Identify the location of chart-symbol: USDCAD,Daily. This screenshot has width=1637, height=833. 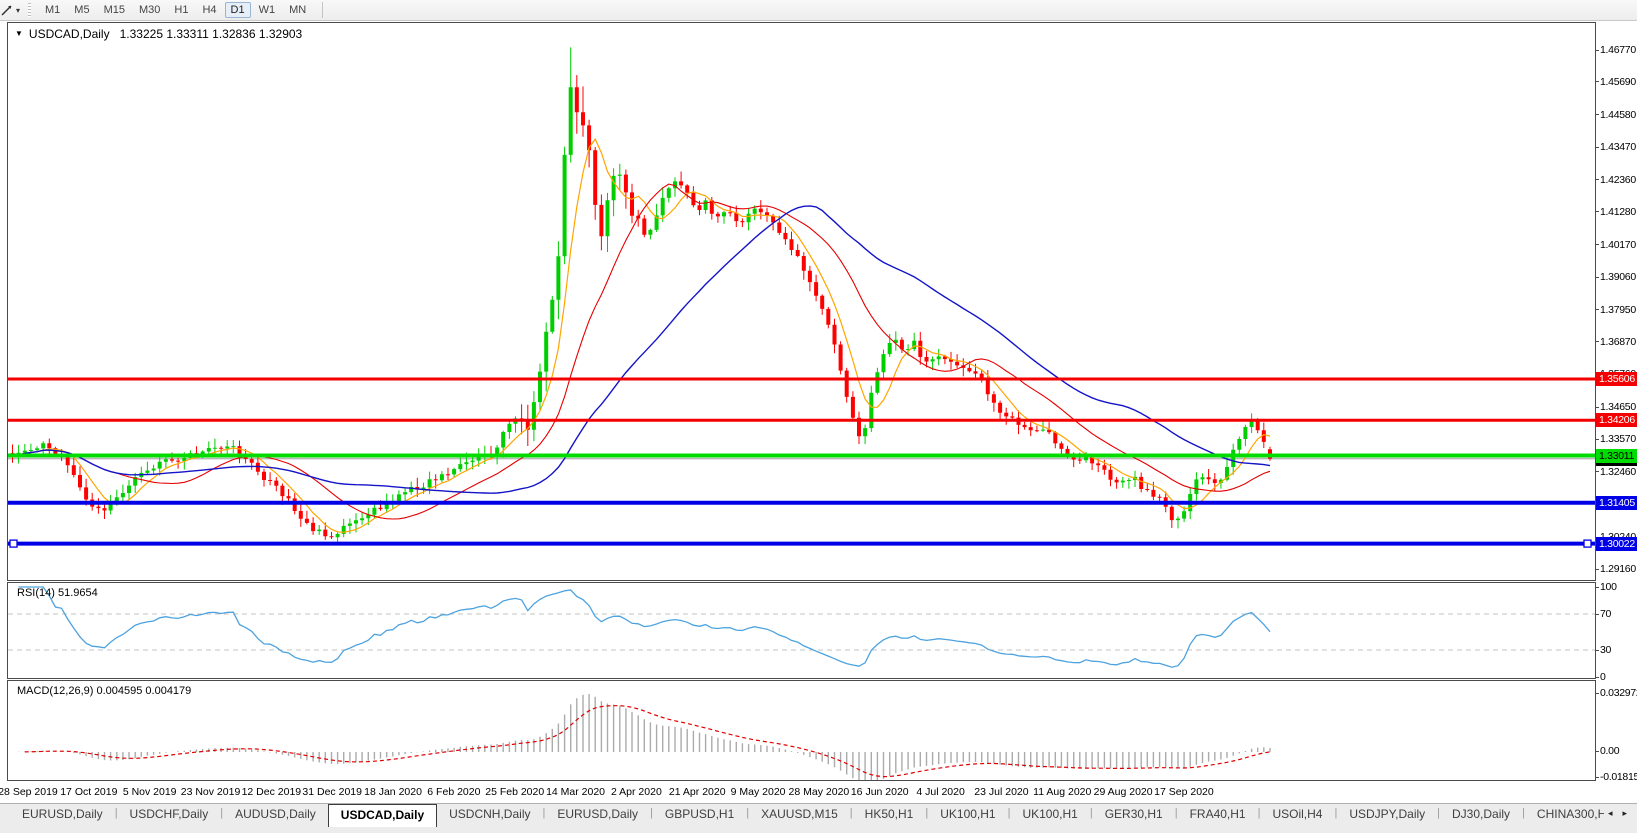
(69, 34).